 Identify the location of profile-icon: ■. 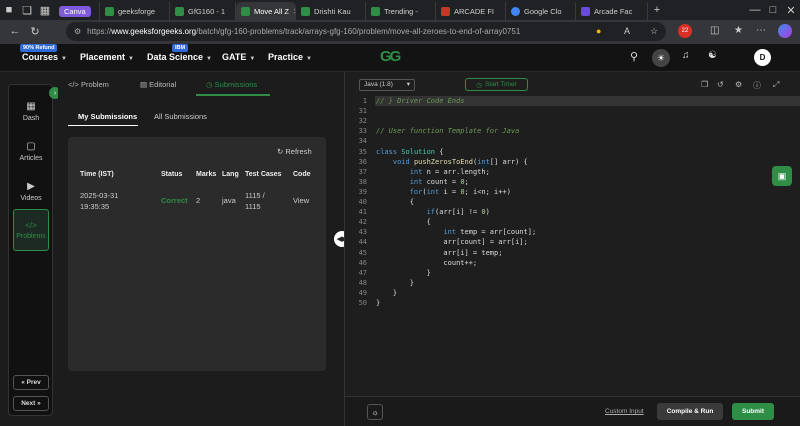
(9, 10).